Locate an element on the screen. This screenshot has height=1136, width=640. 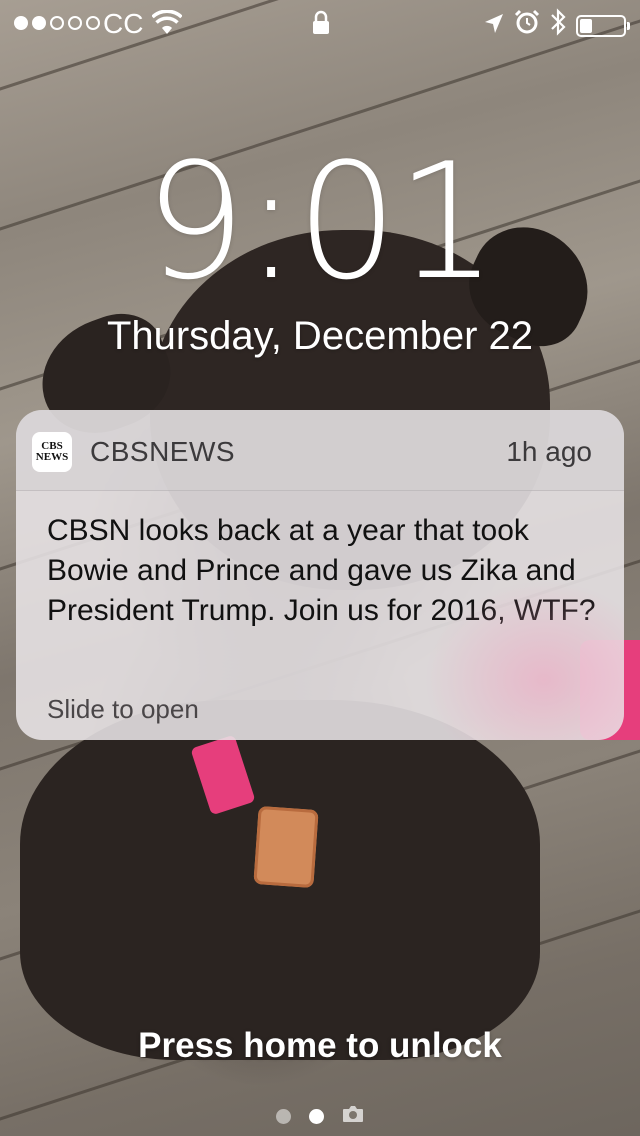
status-bar: CC is located at coordinates (320, 25).